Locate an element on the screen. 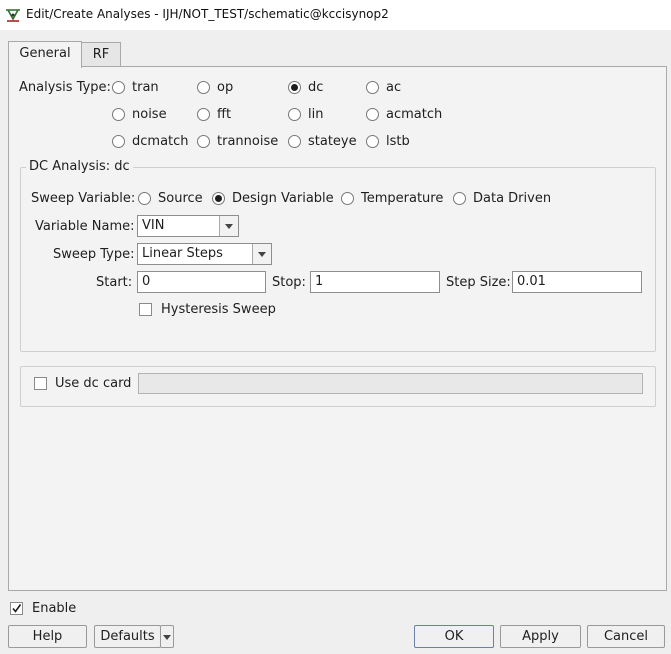 The height and width of the screenshot is (654, 671). analysis-type-fft-label: fft is located at coordinates (224, 114).